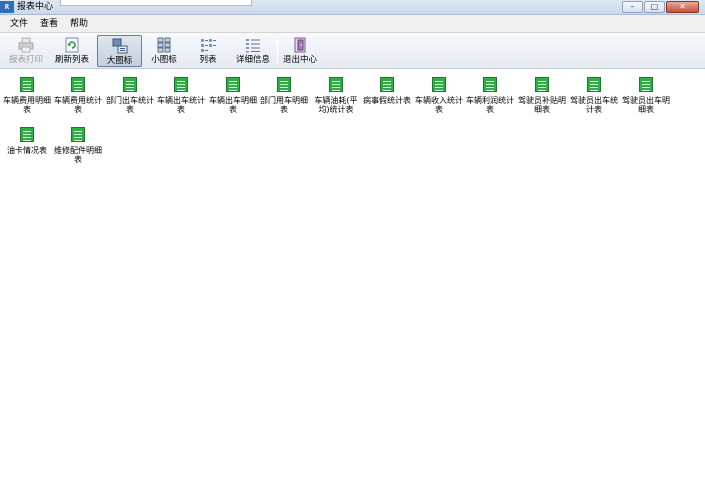 The image size is (705, 500). Describe the element at coordinates (181, 105) in the screenshot. I see `report-label: 车辆出车统计表` at that location.